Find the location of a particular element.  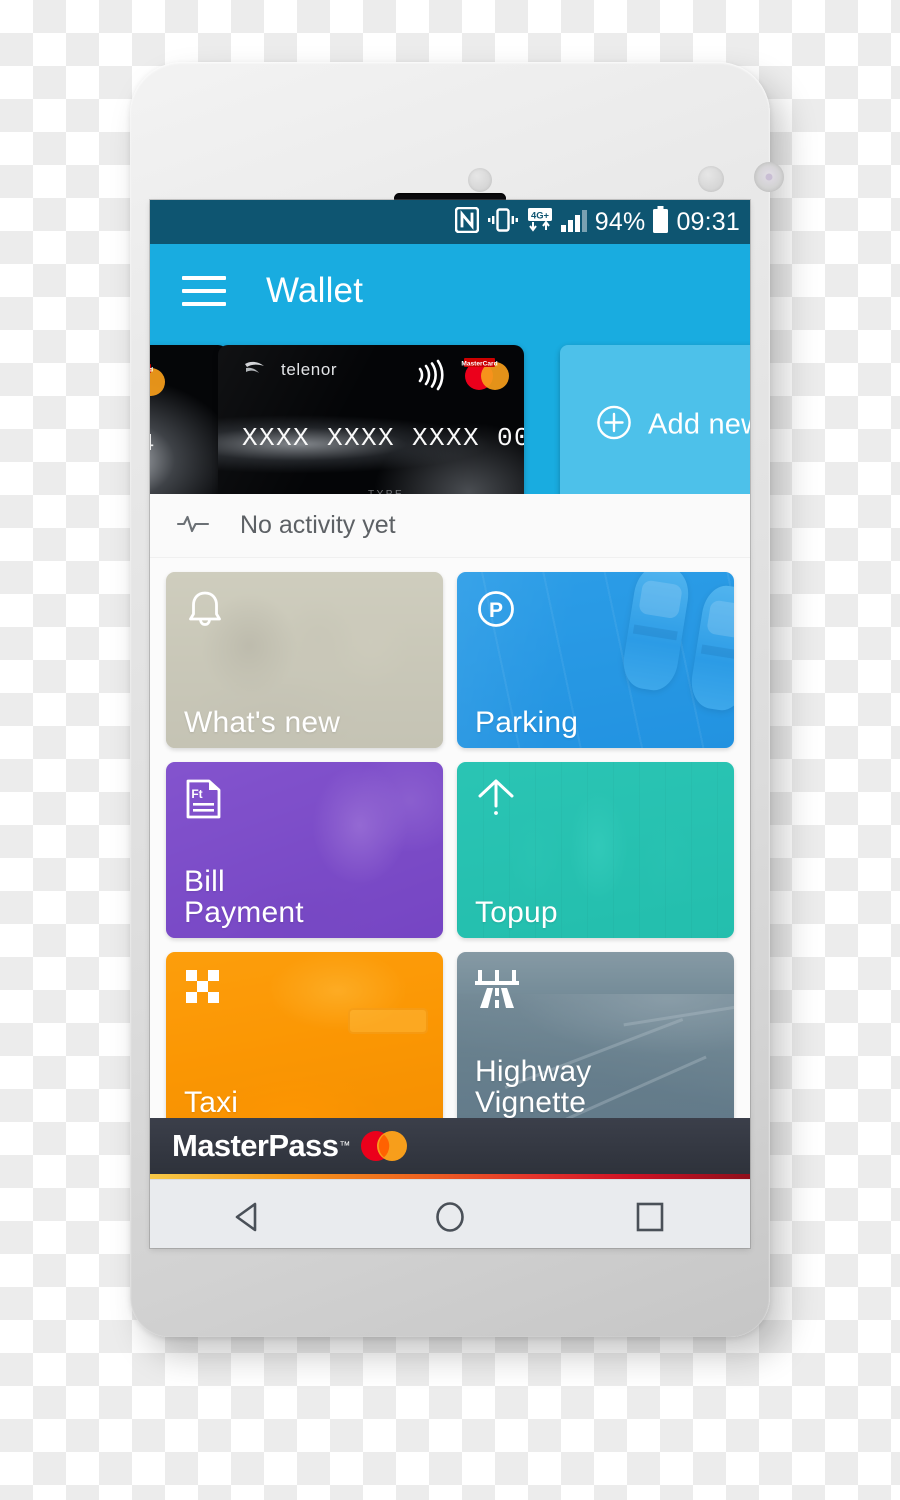

bell-icon is located at coordinates (205, 611).